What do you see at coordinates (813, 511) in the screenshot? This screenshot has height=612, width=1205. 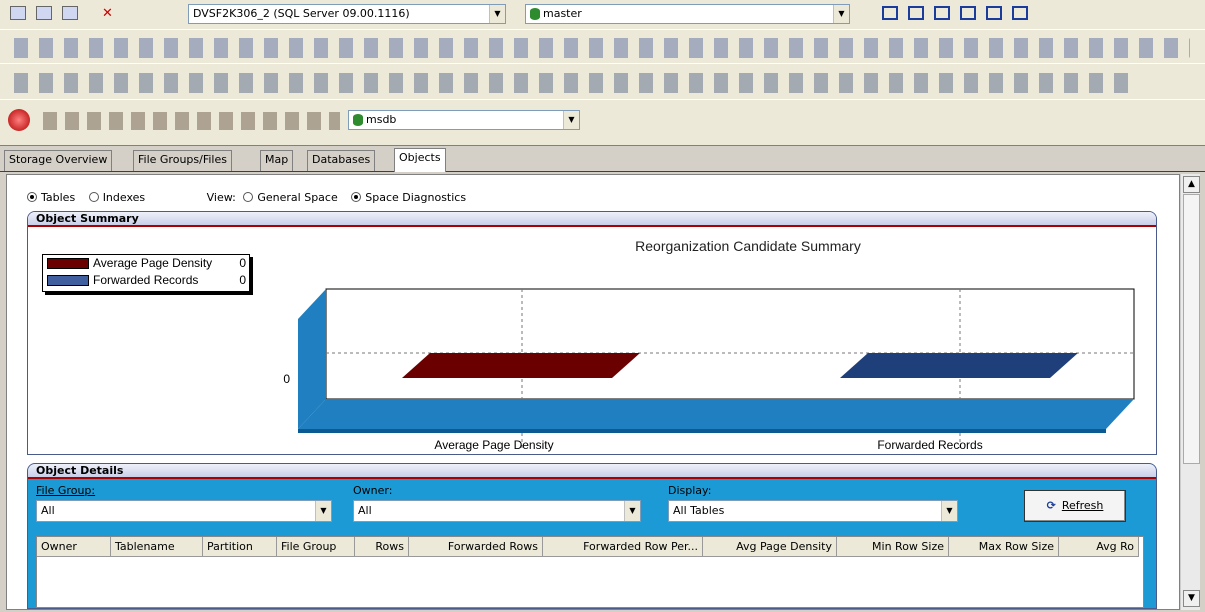 I see `display-select: All Tables ▼` at bounding box center [813, 511].